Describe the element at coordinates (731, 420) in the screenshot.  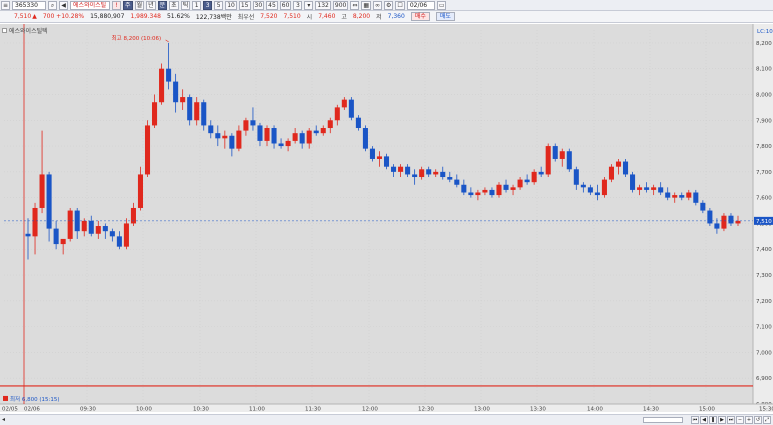
I see `nav-last-icon: ⏭` at that location.